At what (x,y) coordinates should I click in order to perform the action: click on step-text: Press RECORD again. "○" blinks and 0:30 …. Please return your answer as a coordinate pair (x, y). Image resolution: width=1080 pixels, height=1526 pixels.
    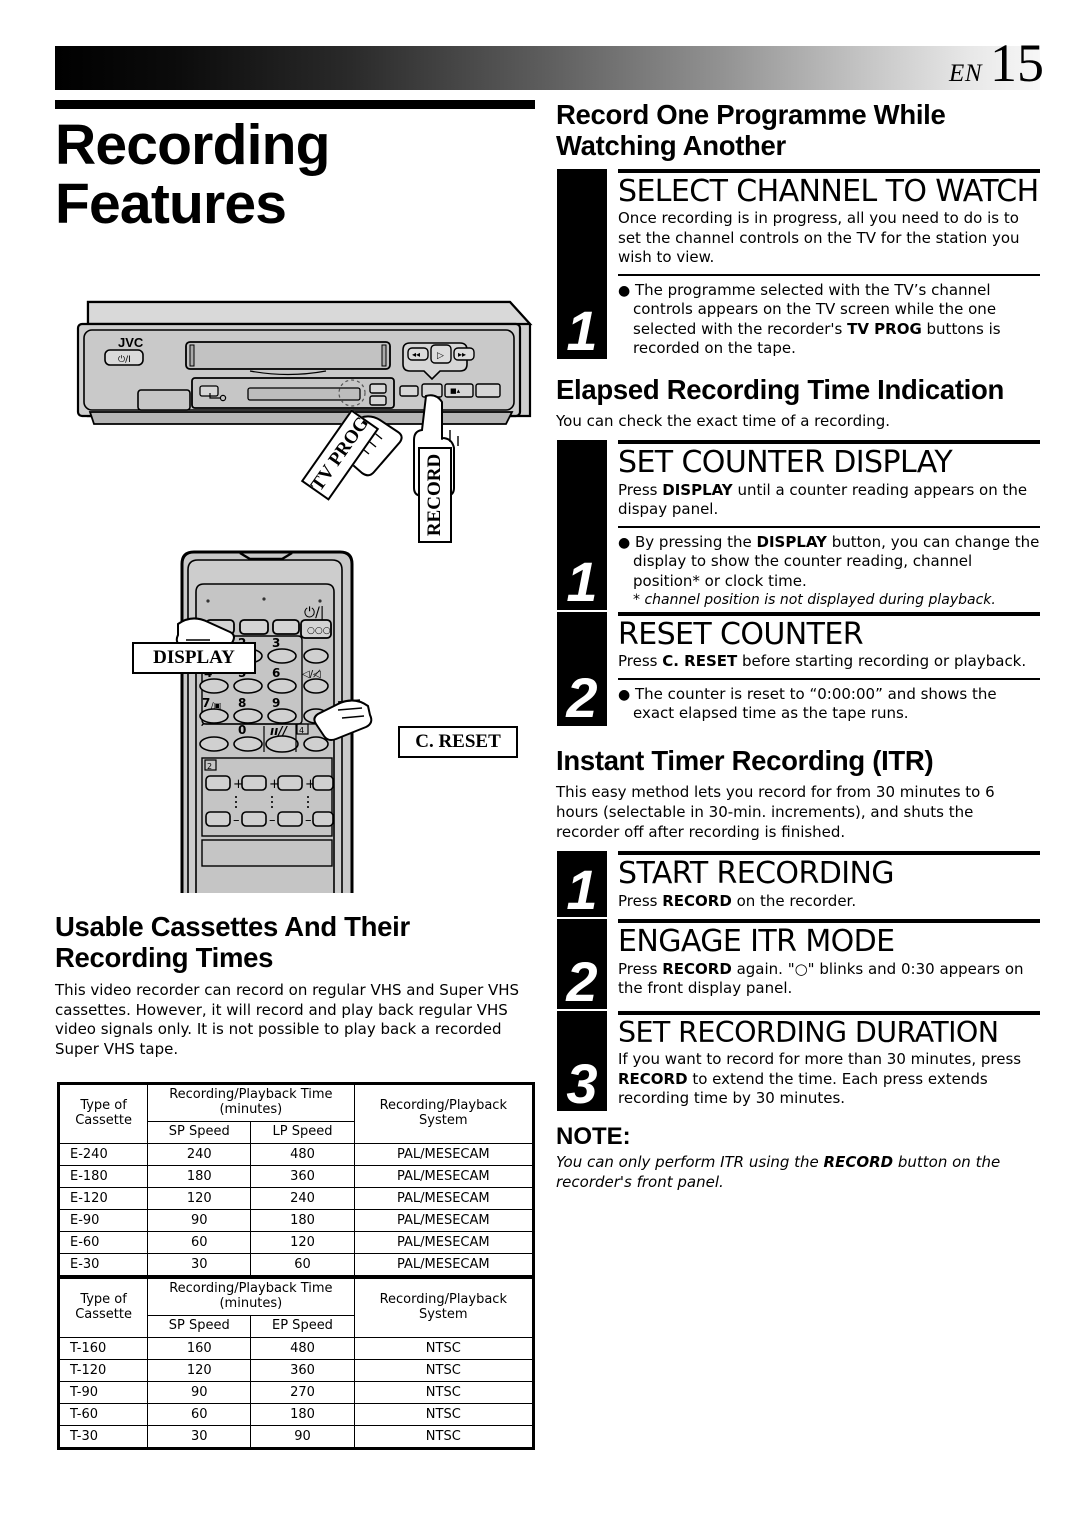
    Looking at the image, I should click on (821, 978).